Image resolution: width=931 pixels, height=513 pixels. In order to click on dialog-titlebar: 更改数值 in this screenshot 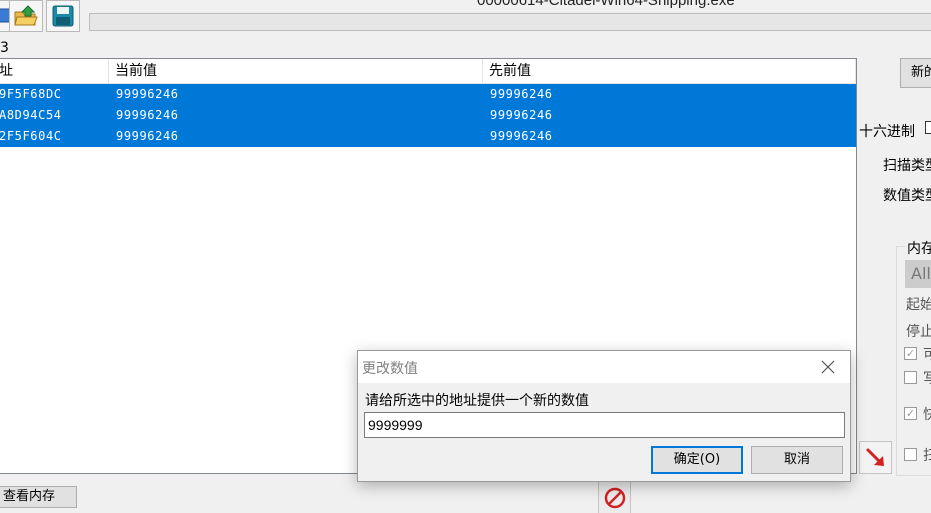, I will do `click(604, 367)`.